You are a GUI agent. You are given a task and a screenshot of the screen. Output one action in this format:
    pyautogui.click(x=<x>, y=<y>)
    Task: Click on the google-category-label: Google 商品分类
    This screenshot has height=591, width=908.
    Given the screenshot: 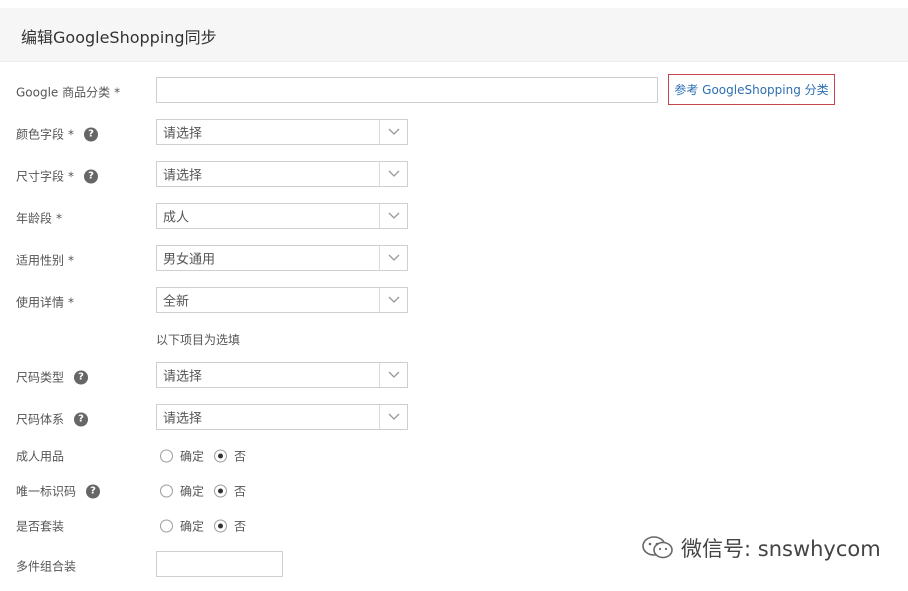 What is the action you would take?
    pyautogui.click(x=63, y=92)
    